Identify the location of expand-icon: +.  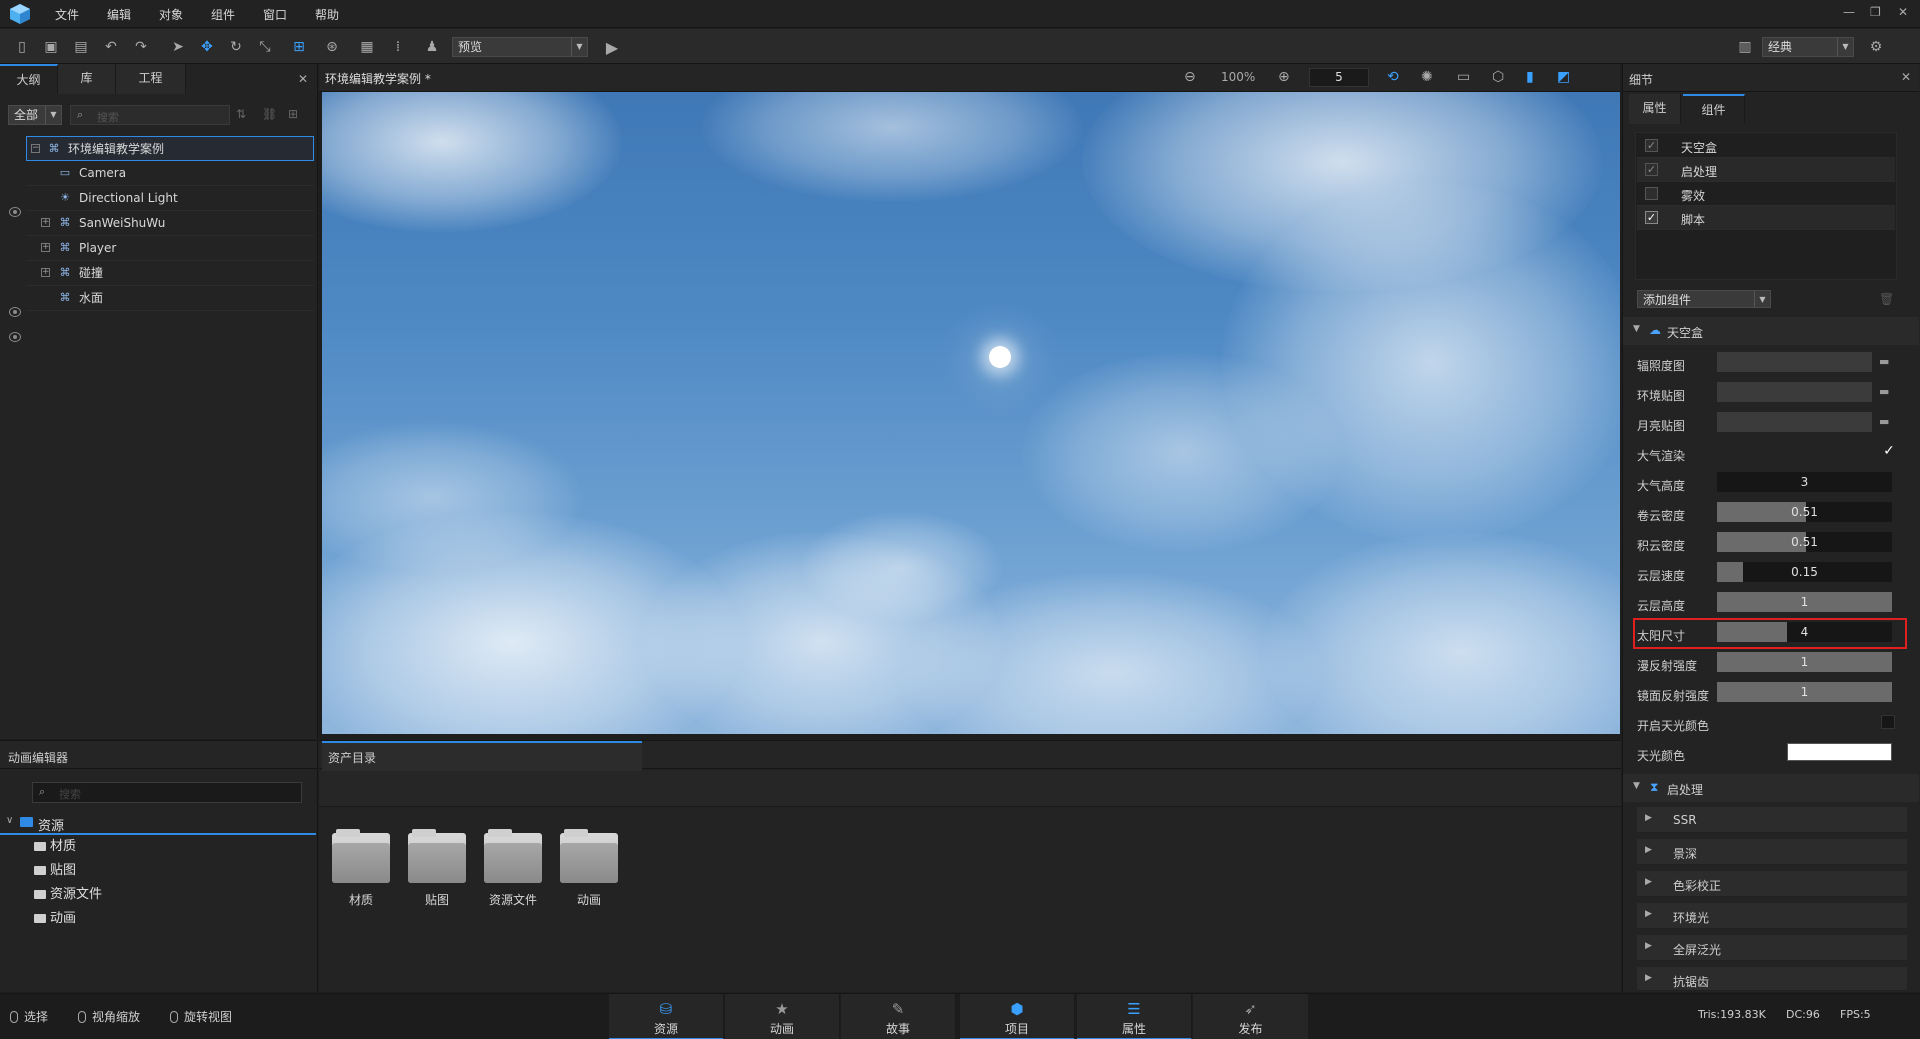
(45, 247).